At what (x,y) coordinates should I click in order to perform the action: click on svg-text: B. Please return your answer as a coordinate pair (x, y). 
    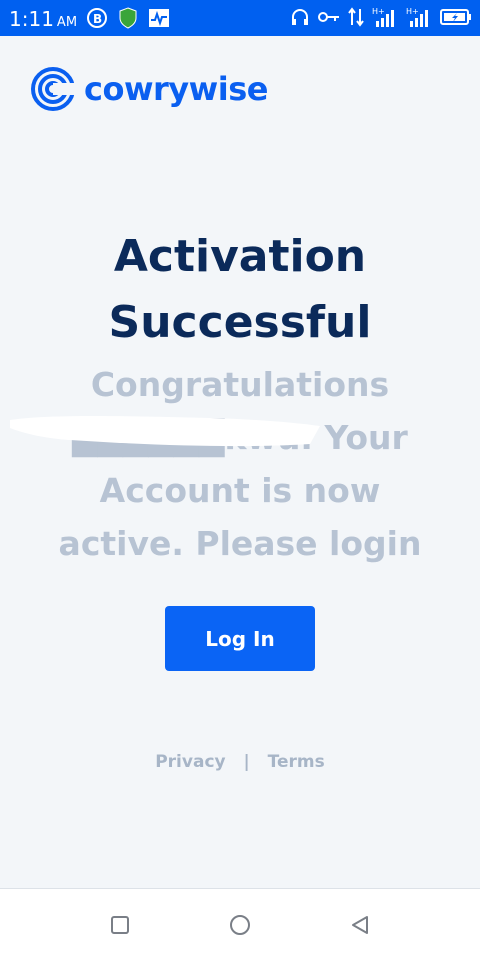
    Looking at the image, I should click on (97, 19).